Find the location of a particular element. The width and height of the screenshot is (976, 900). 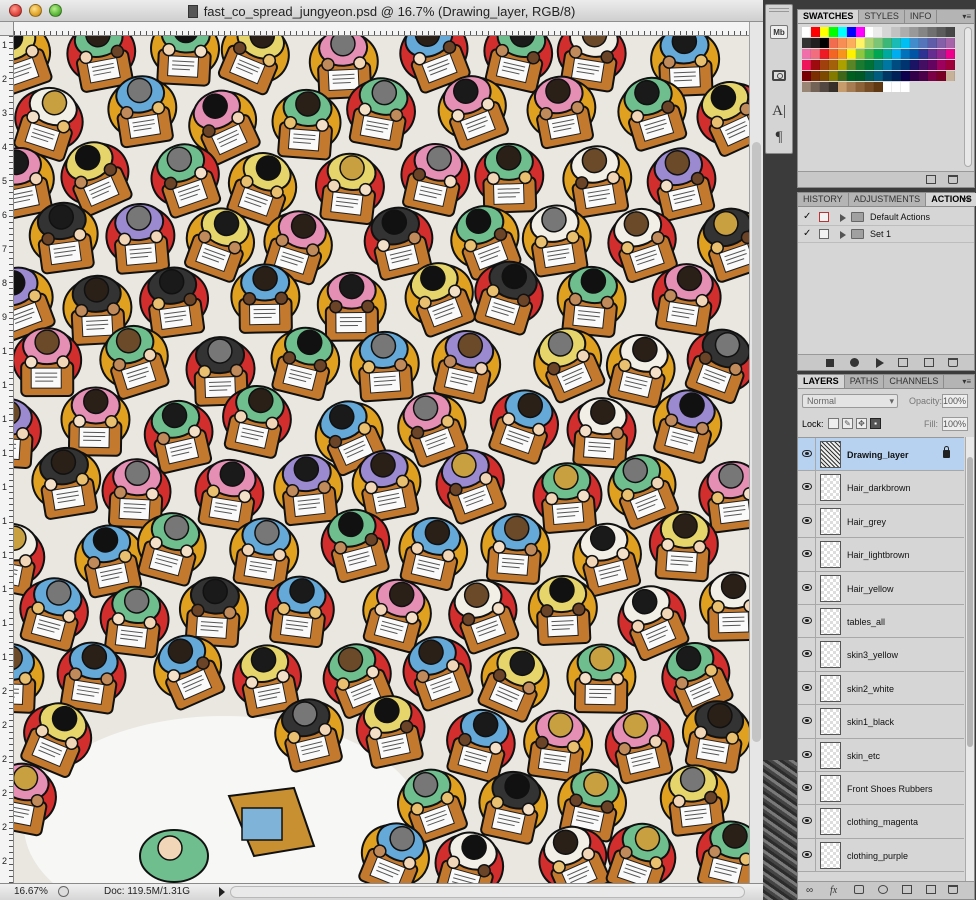

tab-channels: CHANNELS is located at coordinates (914, 381).